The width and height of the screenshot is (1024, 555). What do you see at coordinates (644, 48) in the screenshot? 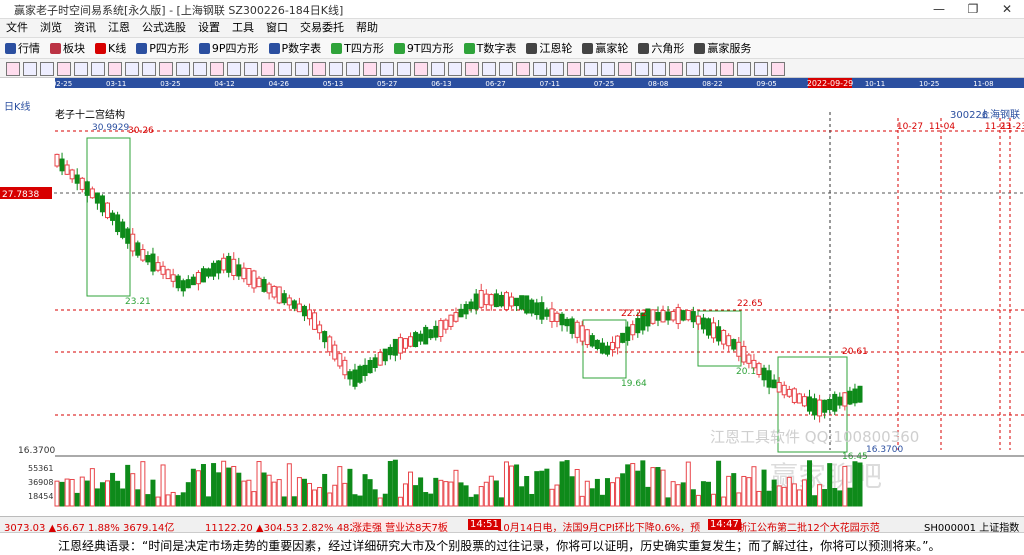
I see `hexagon-icon` at bounding box center [644, 48].